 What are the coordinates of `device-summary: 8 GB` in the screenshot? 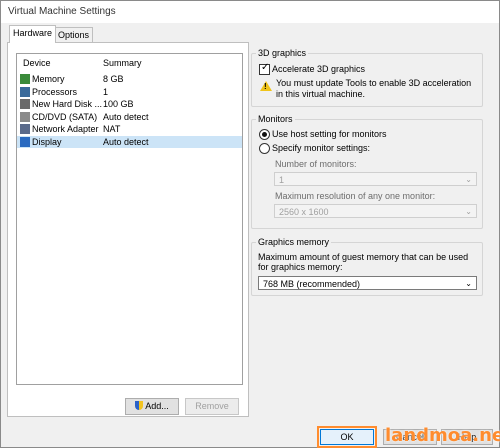 It's located at (113, 79).